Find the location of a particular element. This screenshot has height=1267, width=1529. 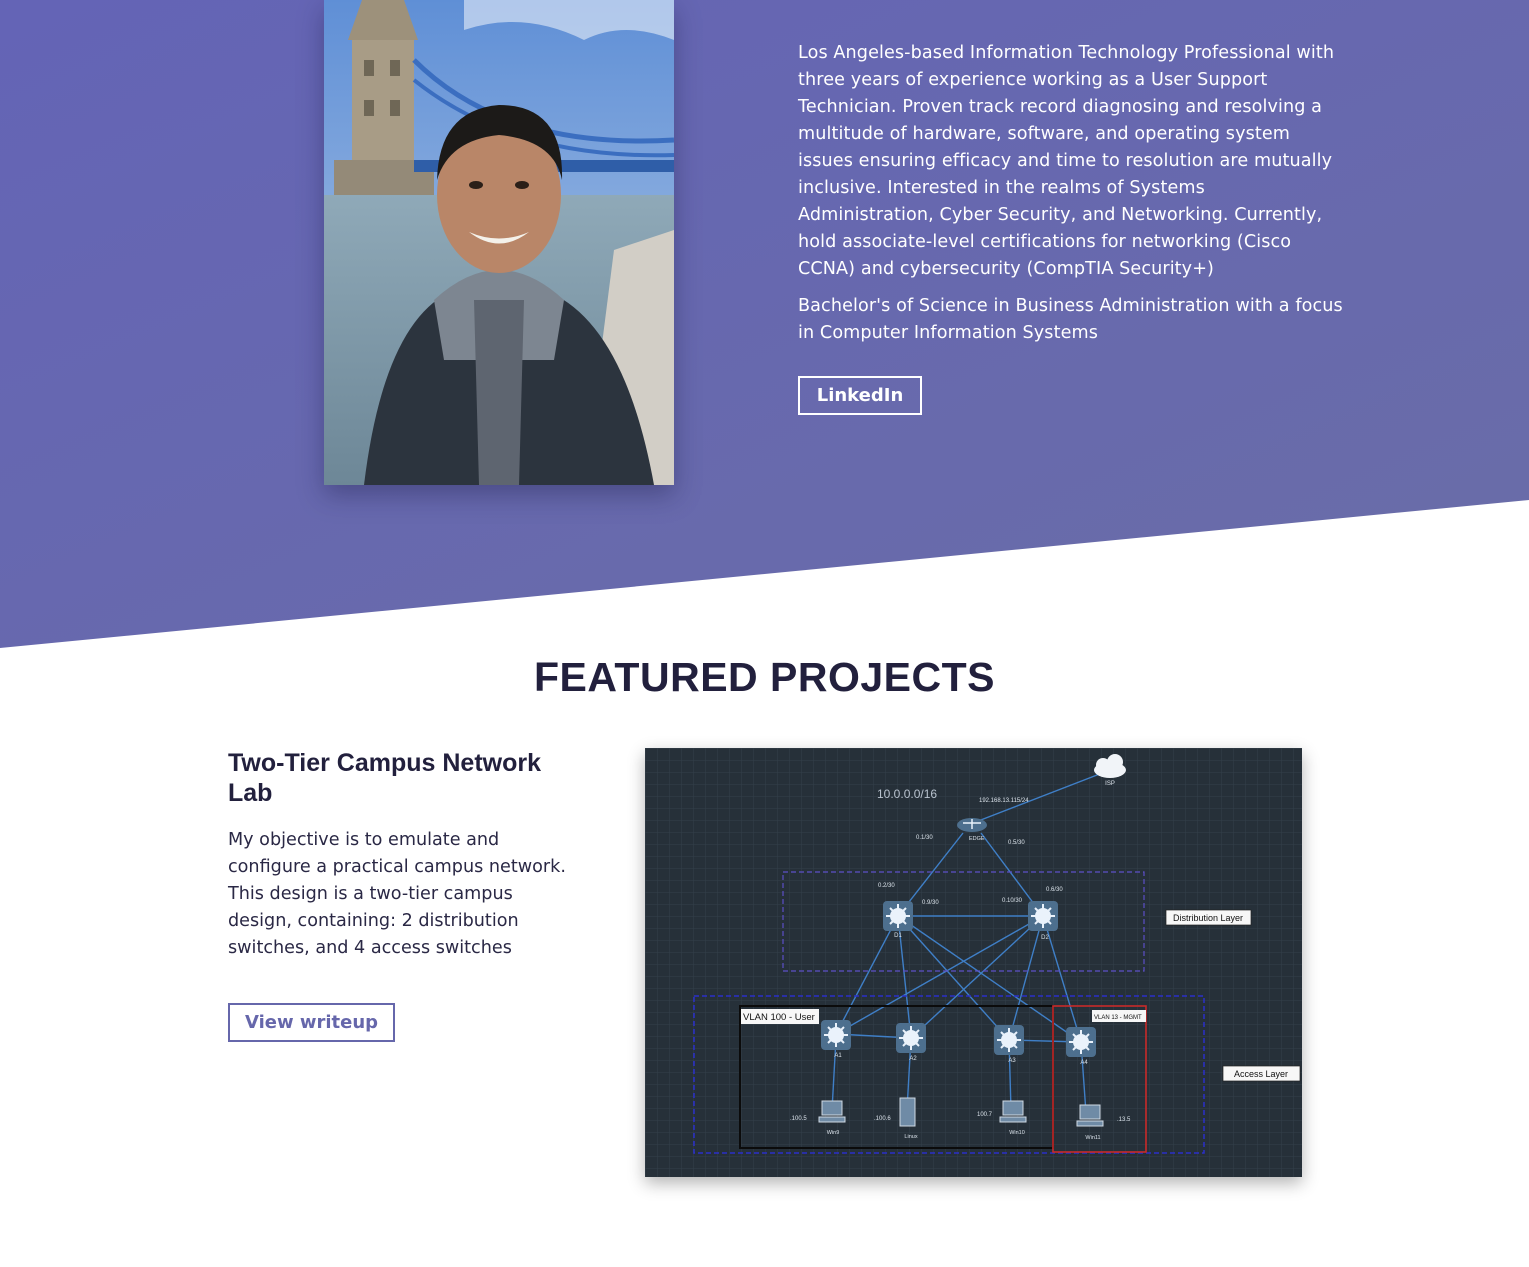

router-icon is located at coordinates (972, 825).